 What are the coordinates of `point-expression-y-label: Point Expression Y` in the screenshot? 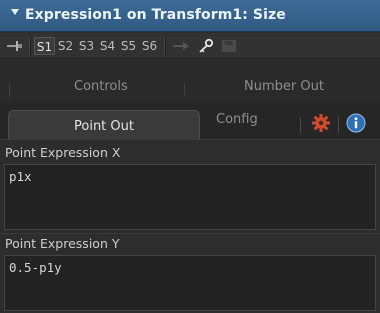 It's located at (62, 243).